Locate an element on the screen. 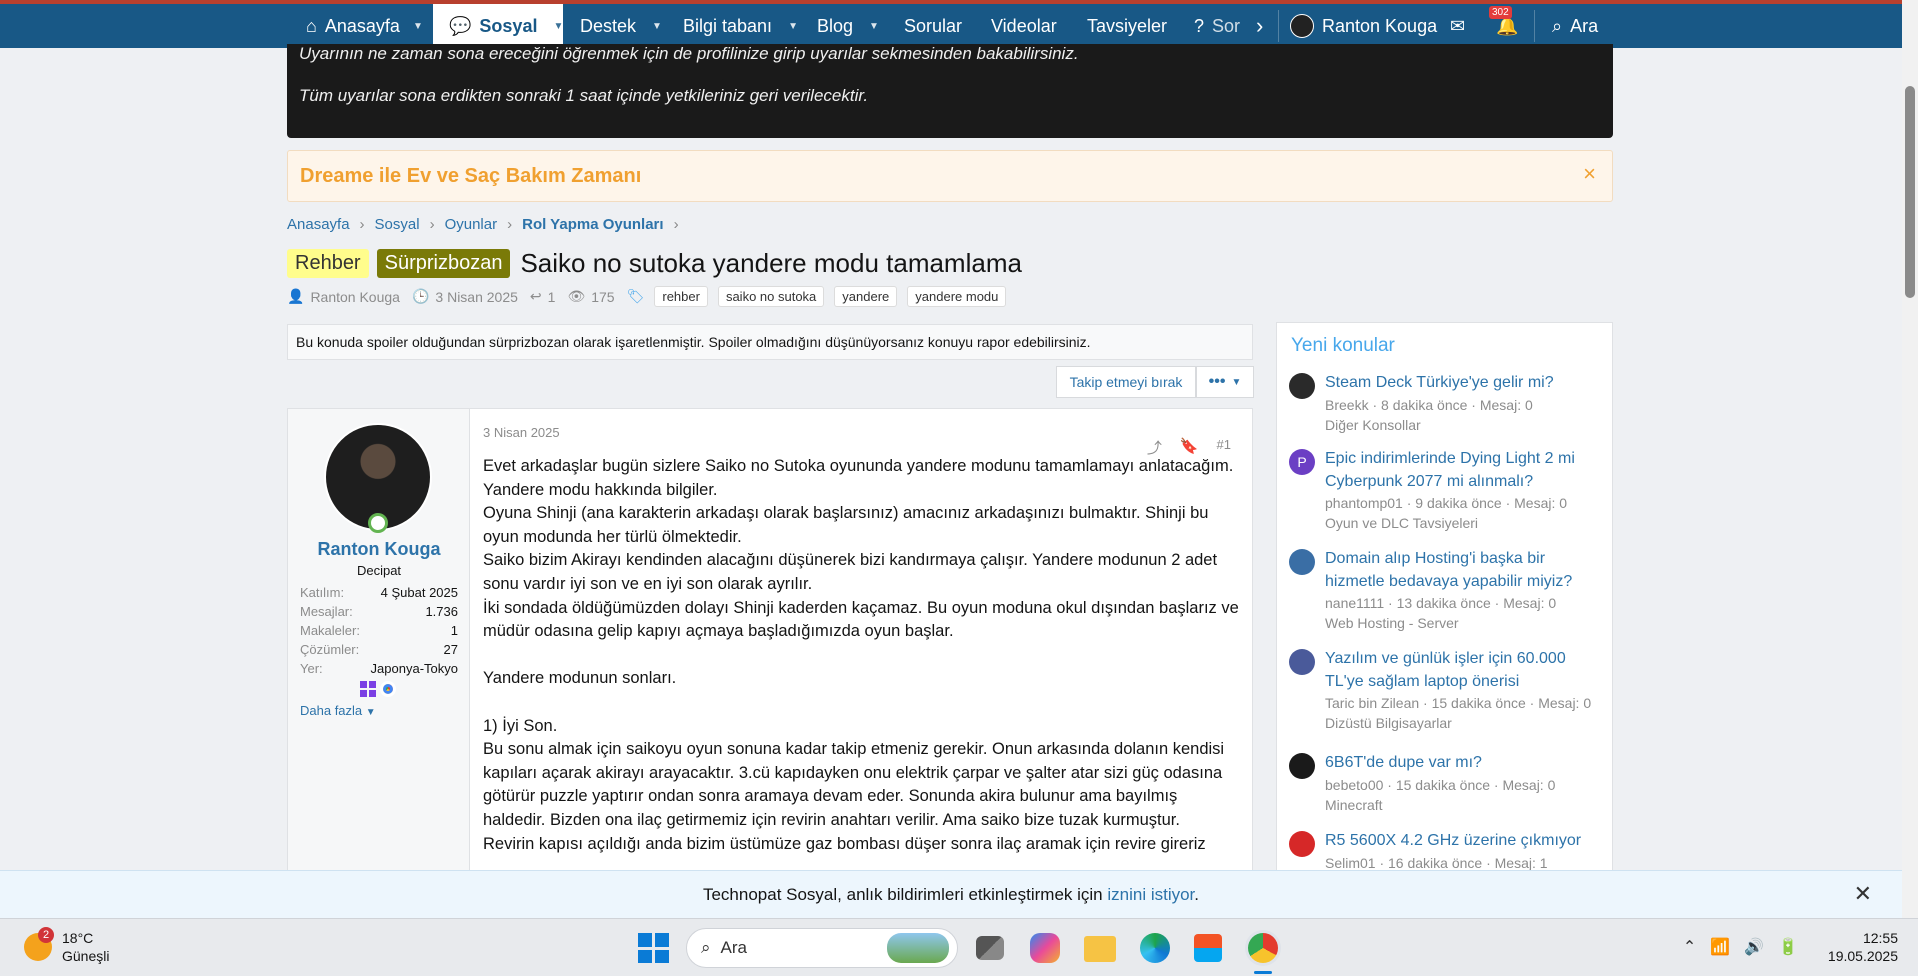 The image size is (1918, 976). nav-recommendations: Tavsiyeler is located at coordinates (1127, 26).